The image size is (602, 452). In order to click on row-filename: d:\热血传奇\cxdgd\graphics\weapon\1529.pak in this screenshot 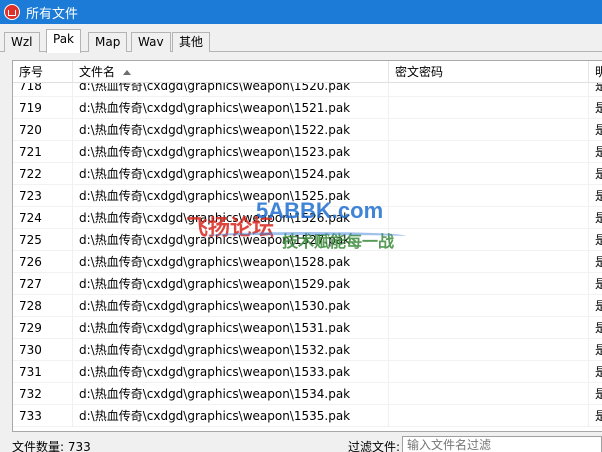, I will do `click(231, 284)`.